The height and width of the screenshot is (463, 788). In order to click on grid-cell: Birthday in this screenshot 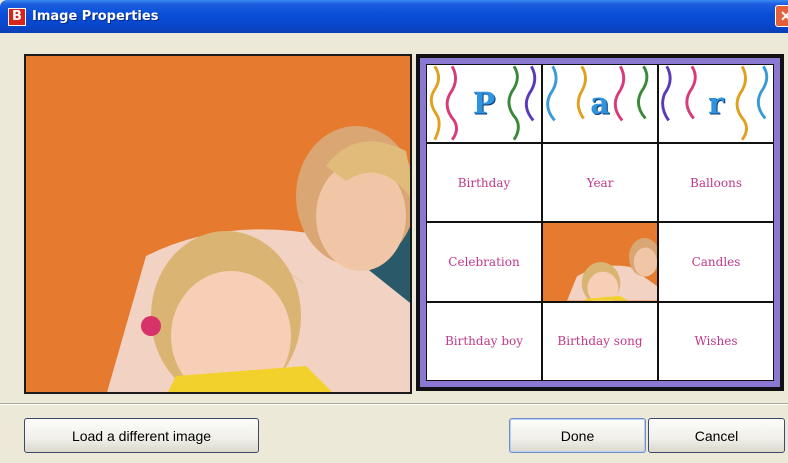, I will do `click(484, 183)`.